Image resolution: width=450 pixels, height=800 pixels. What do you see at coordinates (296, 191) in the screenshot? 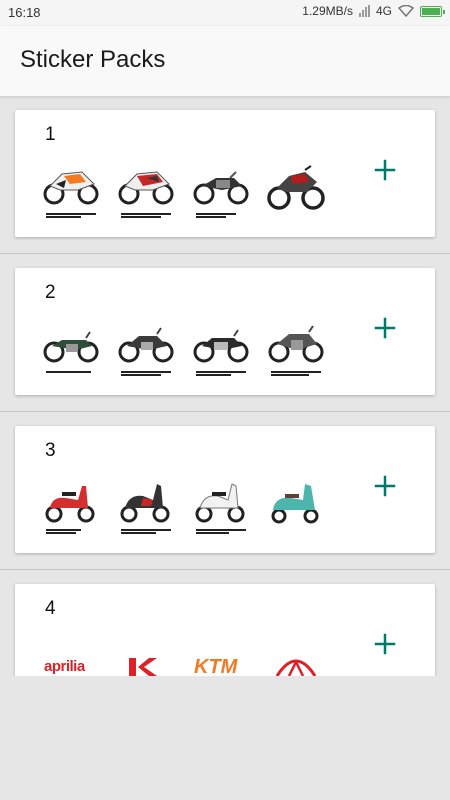
I see `street-bike-sticker` at bounding box center [296, 191].